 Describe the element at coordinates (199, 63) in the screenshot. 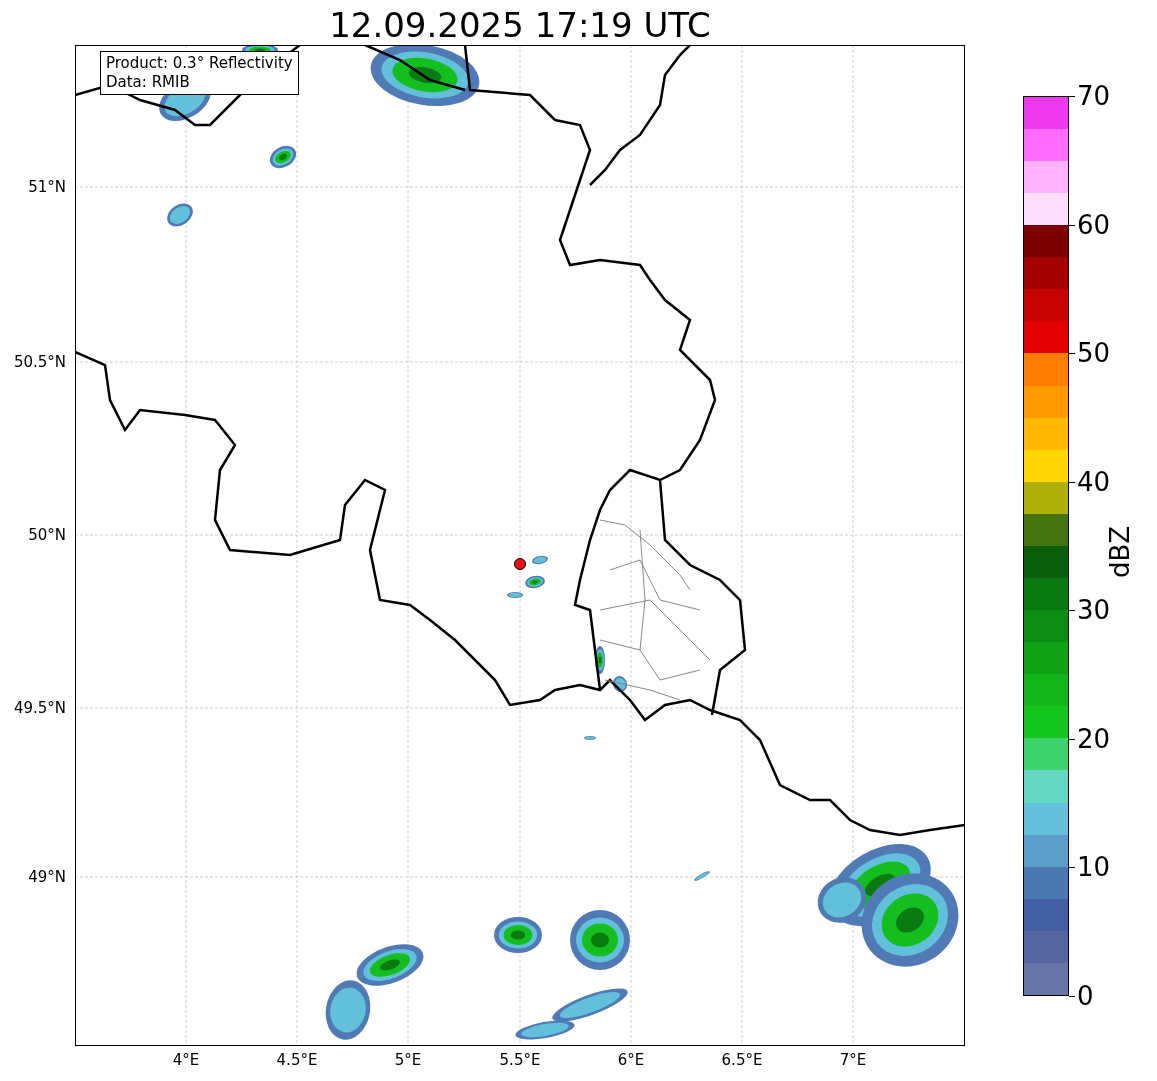

I see `info-text: Product: 0.3° Reflectivity` at that location.